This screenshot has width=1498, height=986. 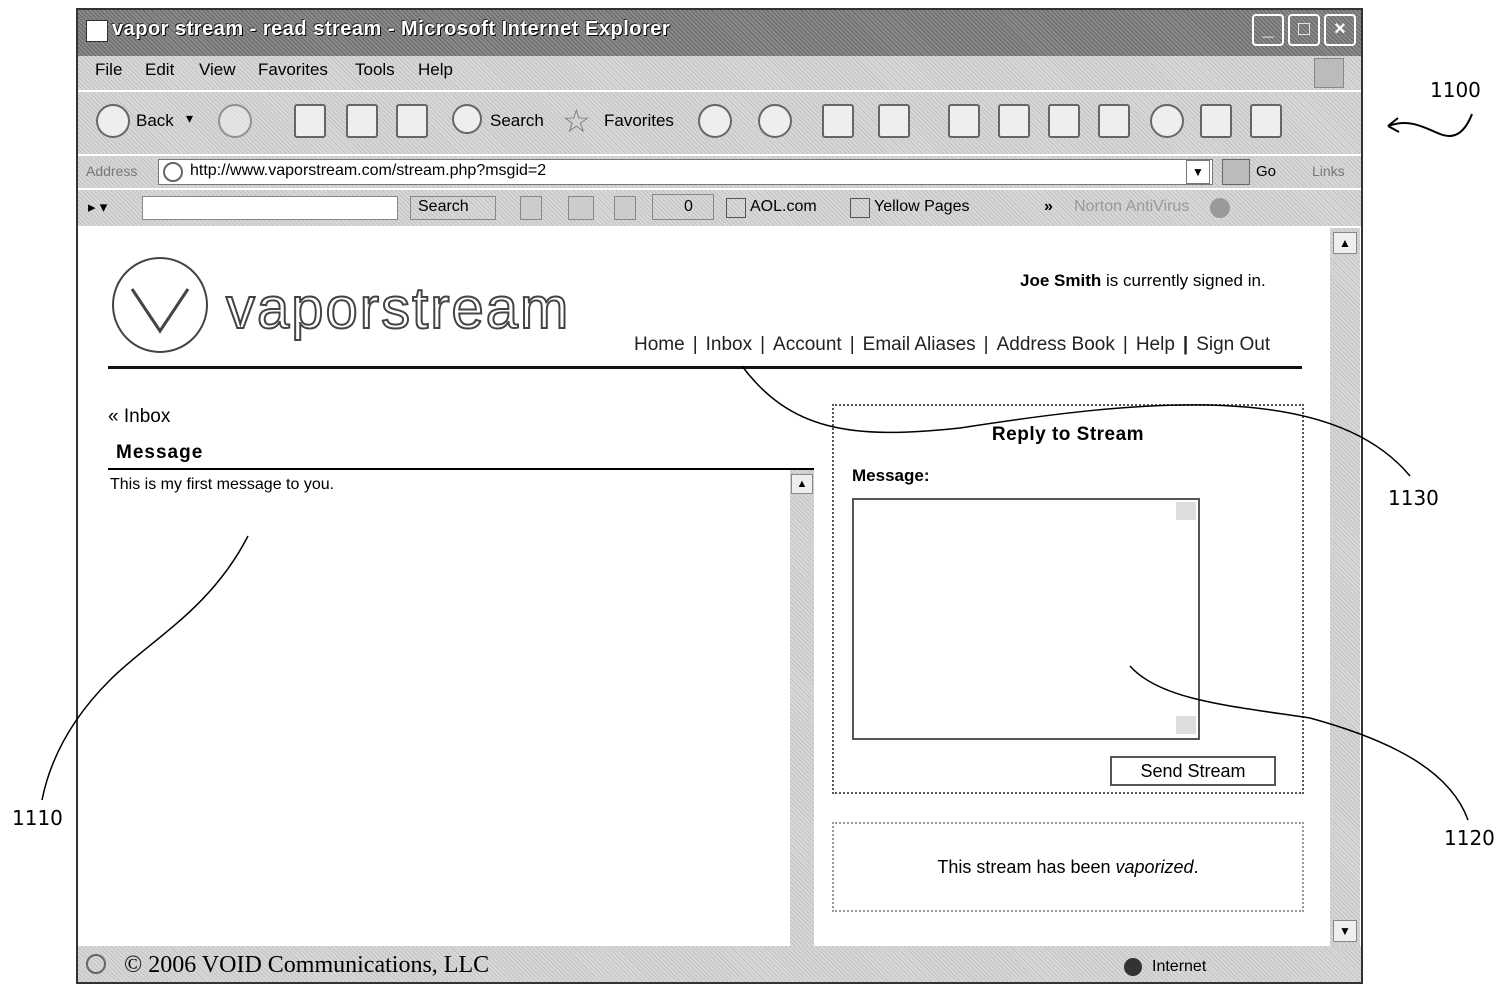 What do you see at coordinates (1413, 498) in the screenshot?
I see `reference-numeral-1130: 1130` at bounding box center [1413, 498].